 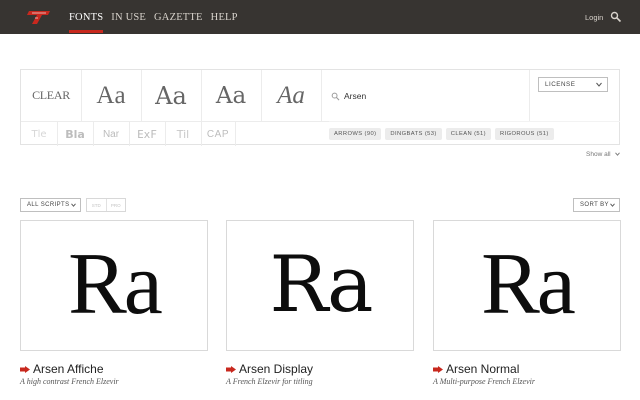 I want to click on font-search-input, so click(x=424, y=96).